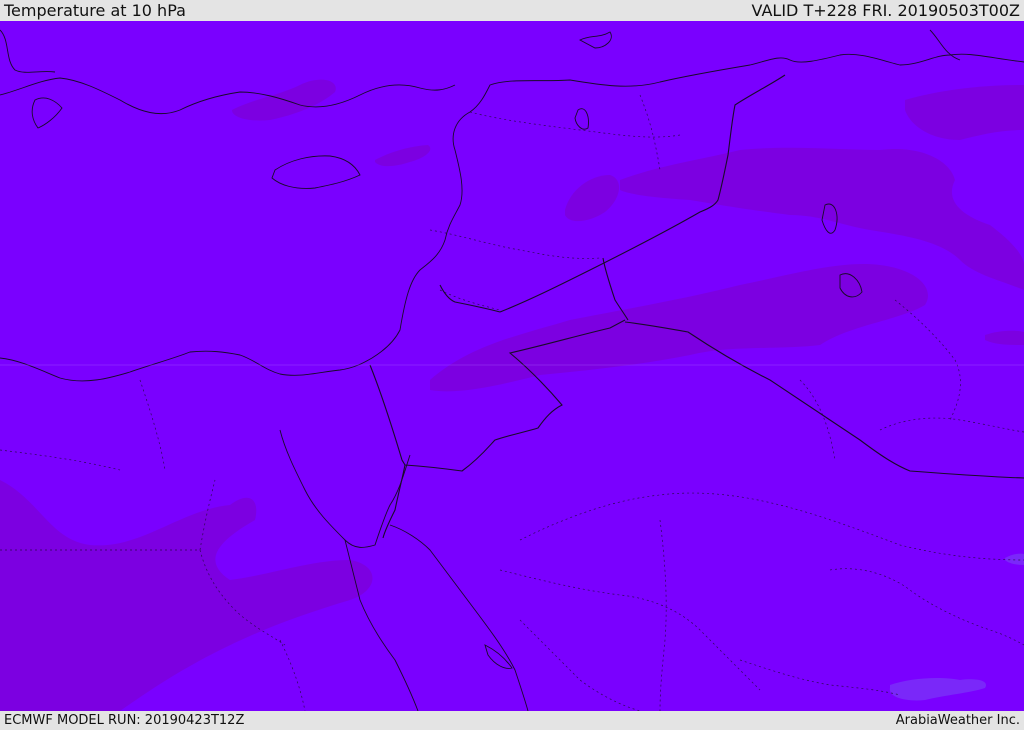 The height and width of the screenshot is (730, 1024). I want to click on valid-time: VALID T+228 FRI. 20190503T00Z, so click(885, 10).